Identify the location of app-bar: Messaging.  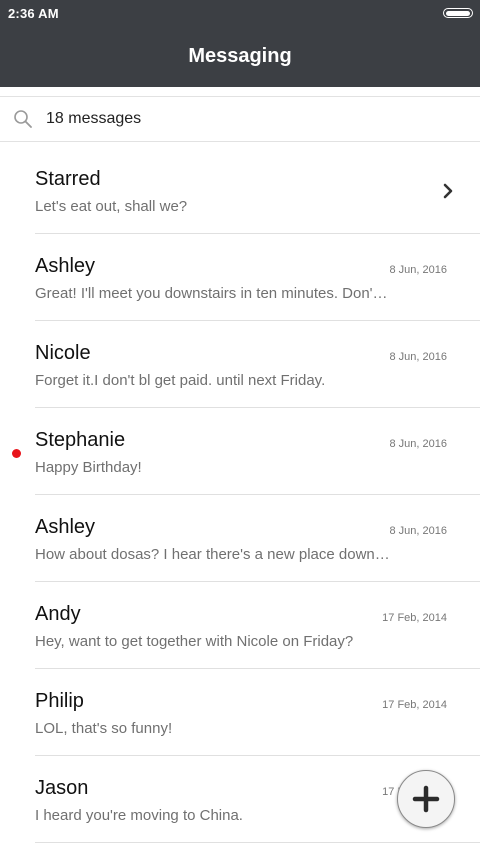
(240, 57).